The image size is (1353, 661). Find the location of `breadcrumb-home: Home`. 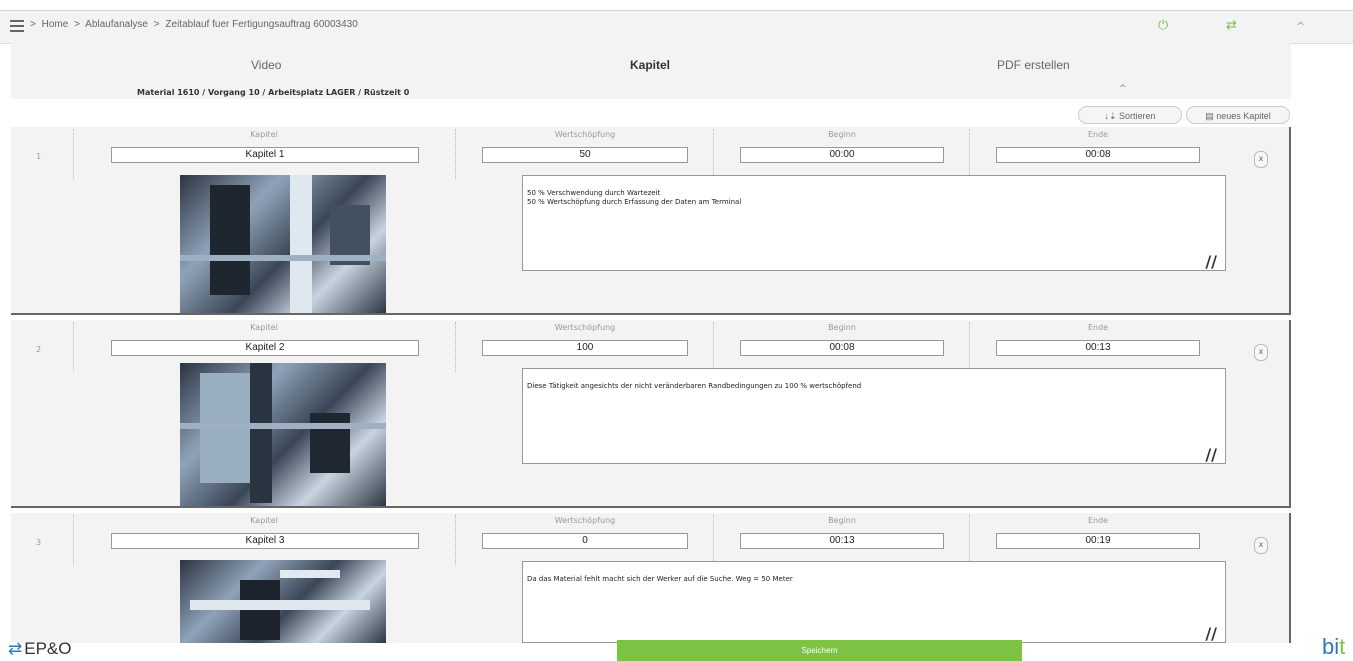

breadcrumb-home: Home is located at coordinates (55, 24).